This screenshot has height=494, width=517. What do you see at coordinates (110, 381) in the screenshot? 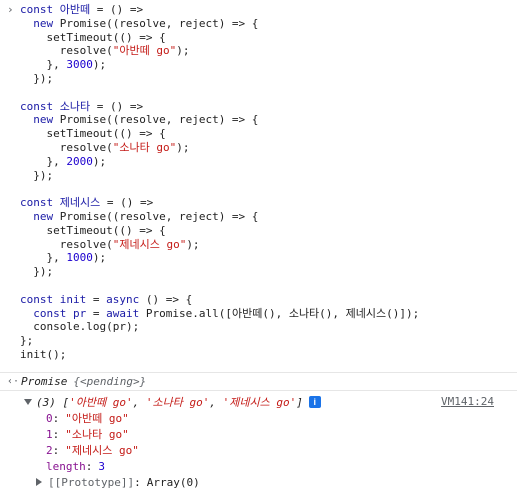
I see `result-state: {<pending>}` at bounding box center [110, 381].